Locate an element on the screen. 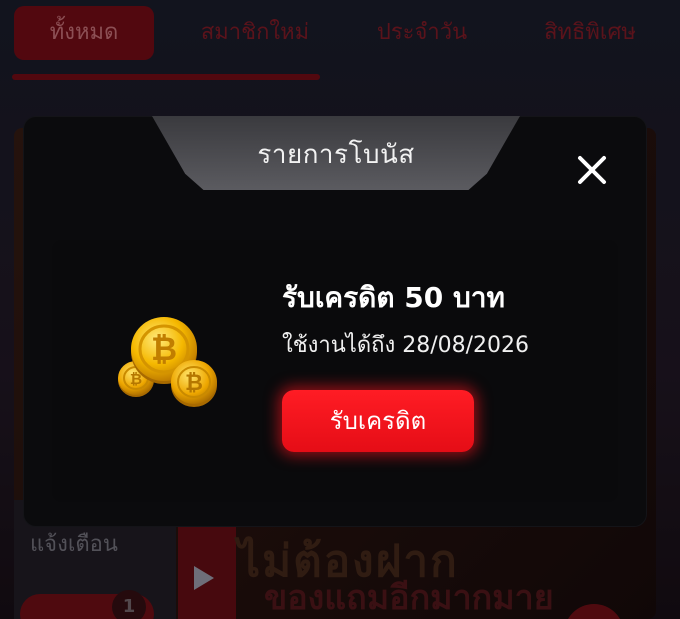  close-icon is located at coordinates (592, 170).